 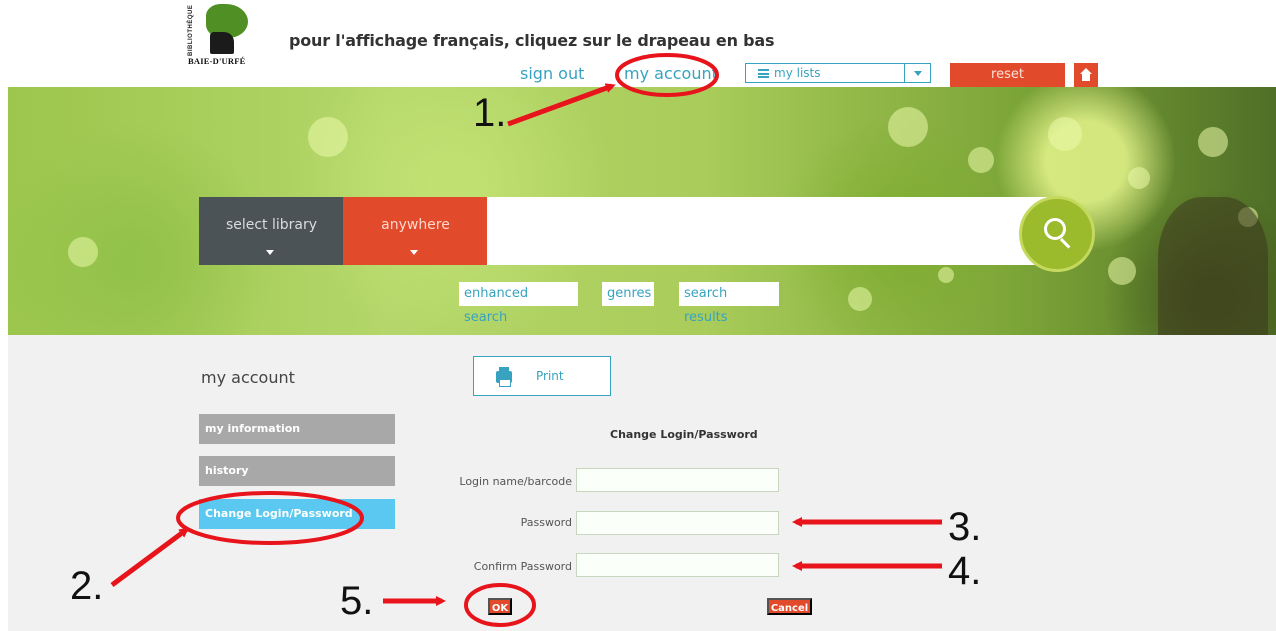 I want to click on sidebar-item-my-information: my information, so click(x=297, y=429).